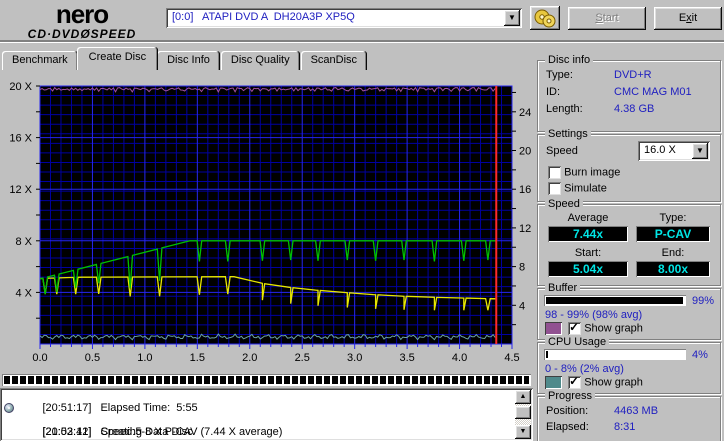  Describe the element at coordinates (673, 253) in the screenshot. I see `end-speed-label: End:` at that location.